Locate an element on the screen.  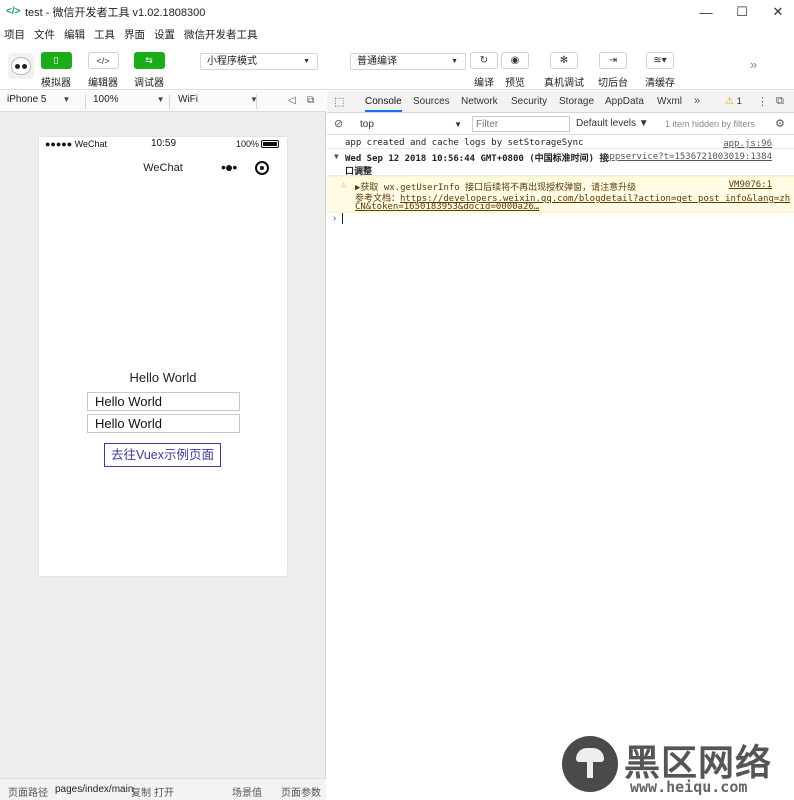
avatar is located at coordinates (21, 66).